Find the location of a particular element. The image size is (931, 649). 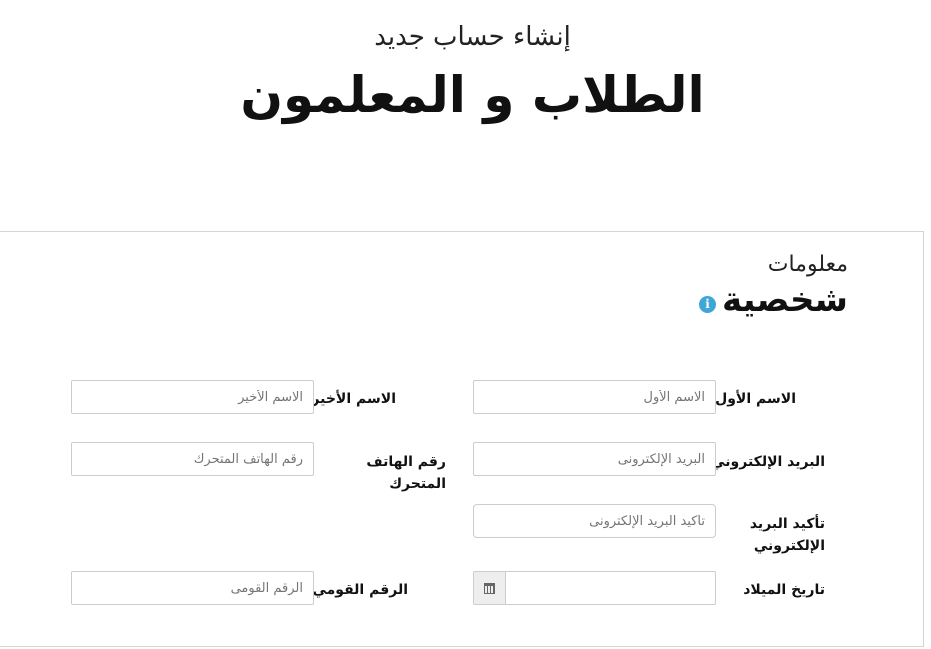

national-id-label: الرقم القومي is located at coordinates (360, 590).